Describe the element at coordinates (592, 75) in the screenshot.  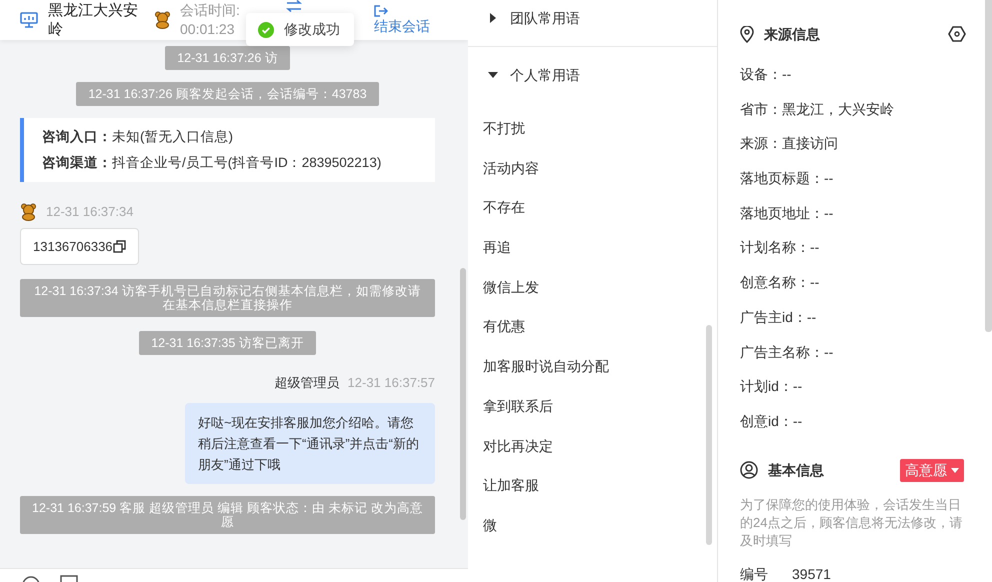
I see `phrase-group-header: 个人常用语` at that location.